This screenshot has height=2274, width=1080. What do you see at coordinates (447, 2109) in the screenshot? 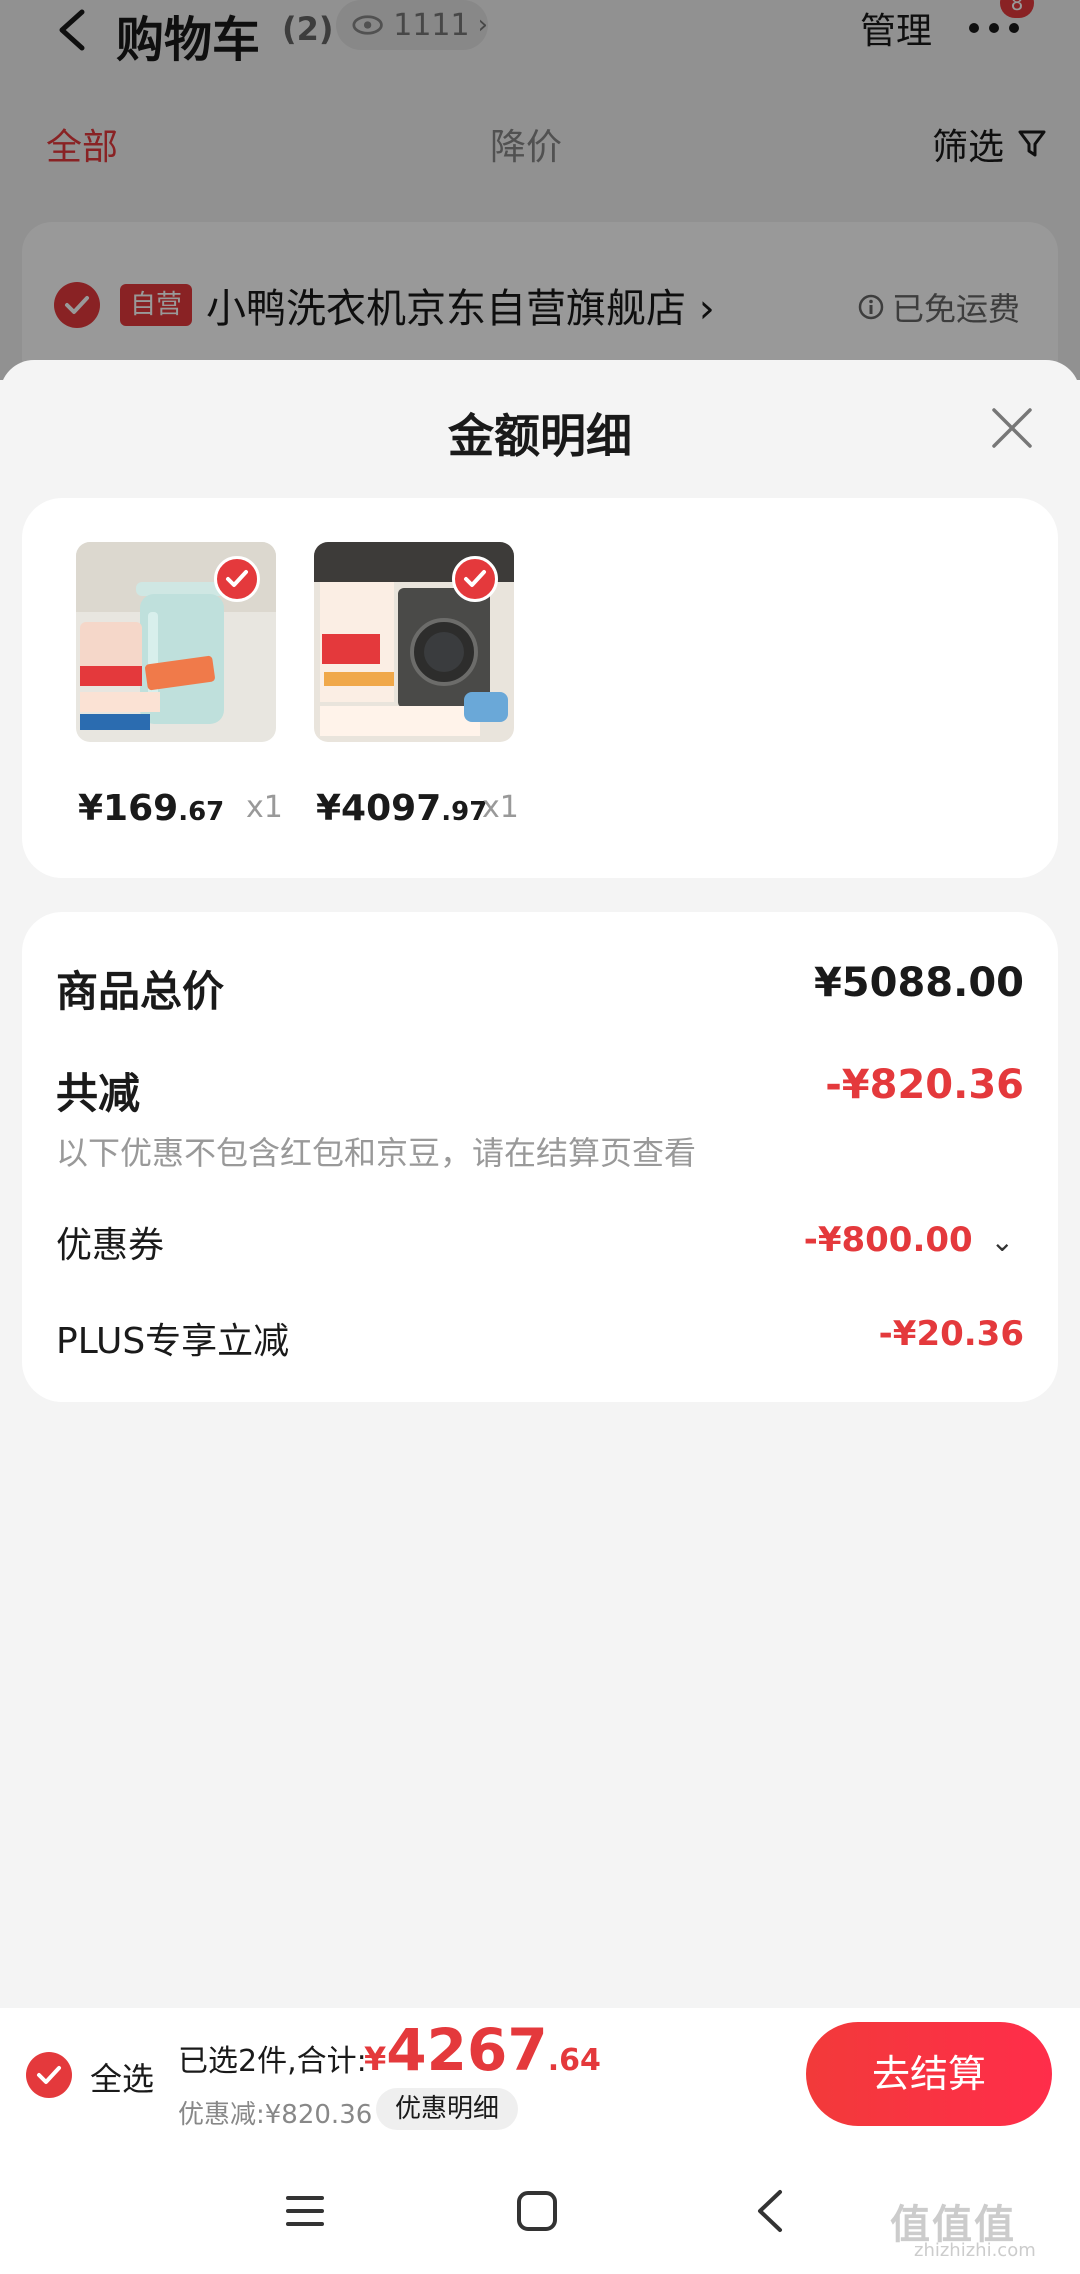
I see `discount-detail-button: 优惠明细` at bounding box center [447, 2109].